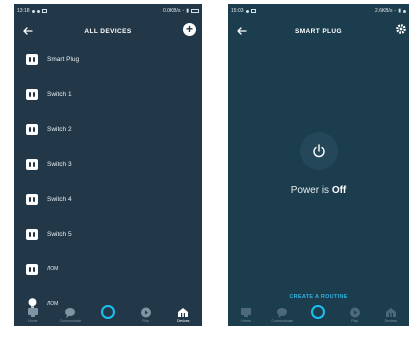 Image resolution: width=409 pixels, height=338 pixels. Describe the element at coordinates (108, 94) in the screenshot. I see `device-item: Switch 1` at that location.